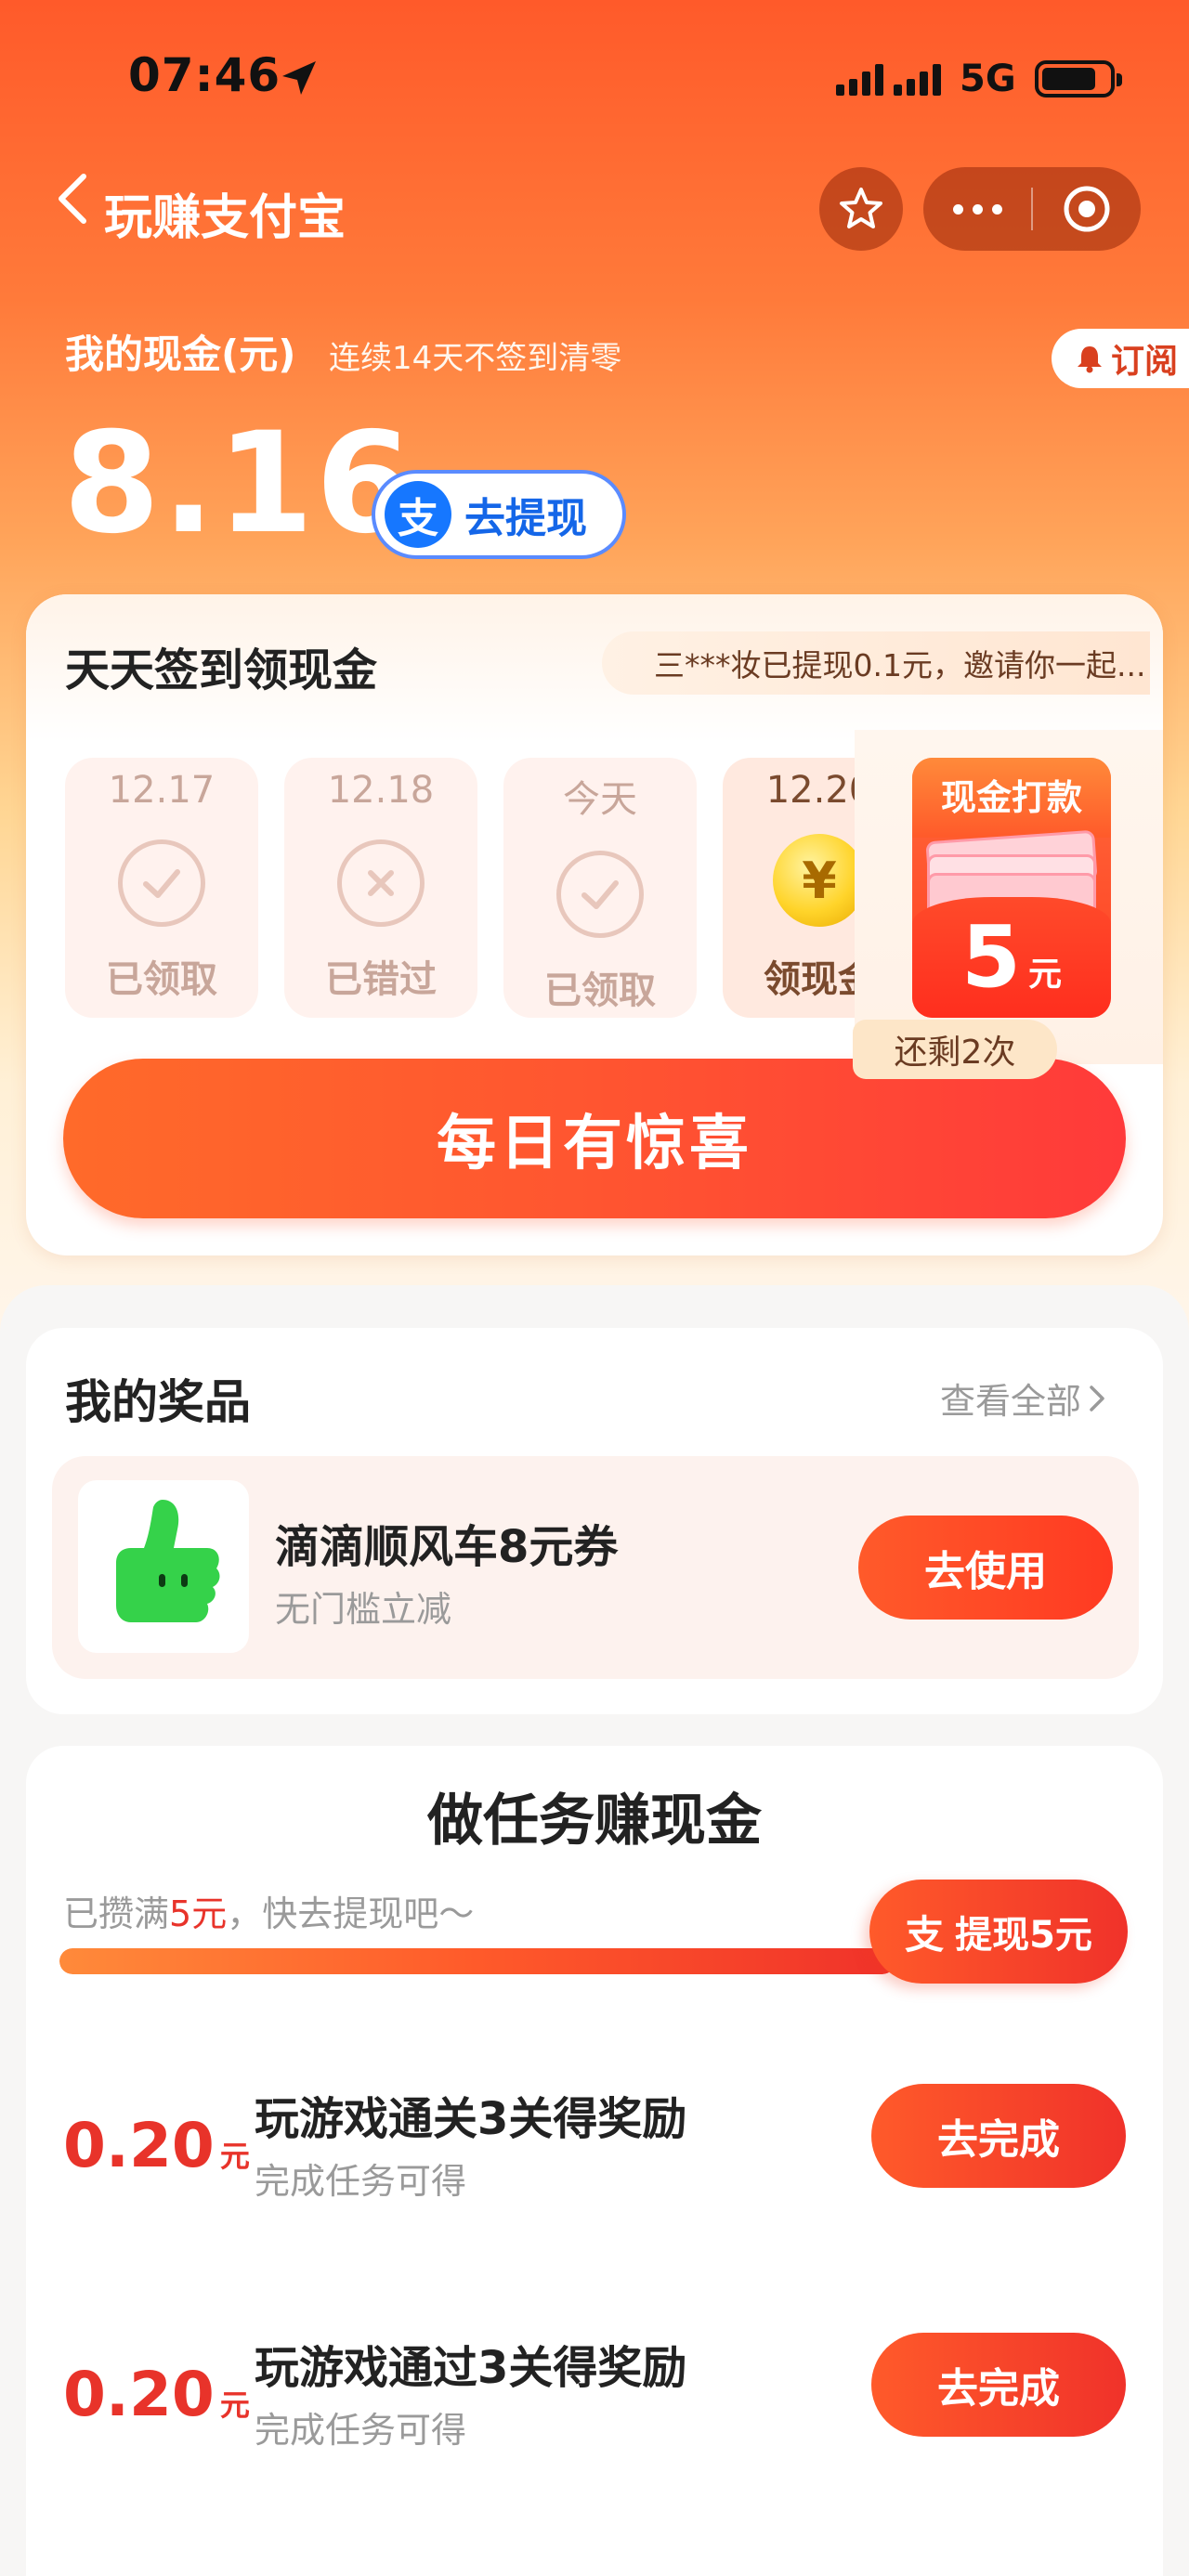 The image size is (1189, 2576). I want to click on signin-day: 今天 已领取, so click(600, 888).